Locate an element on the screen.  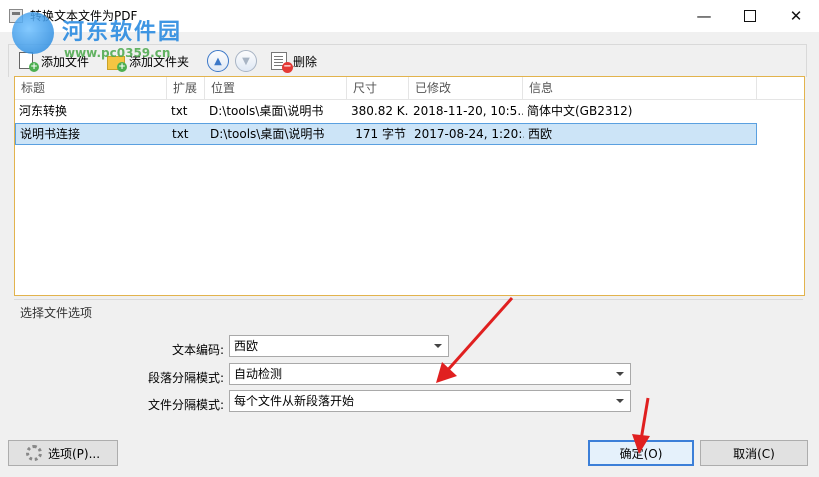
cell-info: 简体中文(GB2312) is located at coordinates (580, 111).